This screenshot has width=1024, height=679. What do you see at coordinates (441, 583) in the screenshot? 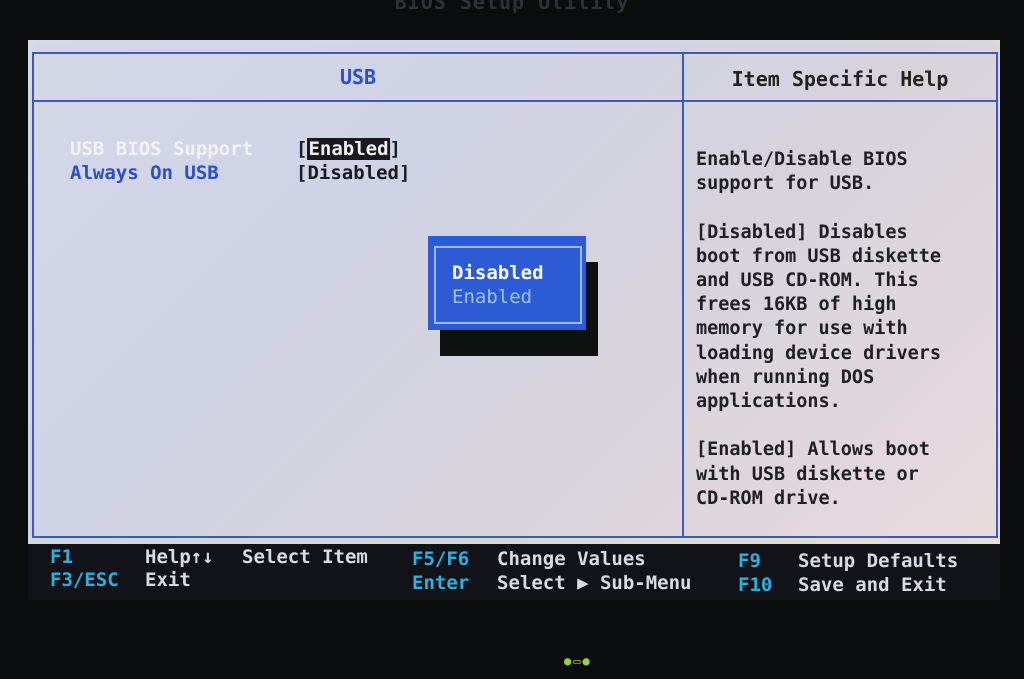
I see `key-enter: Enter` at bounding box center [441, 583].